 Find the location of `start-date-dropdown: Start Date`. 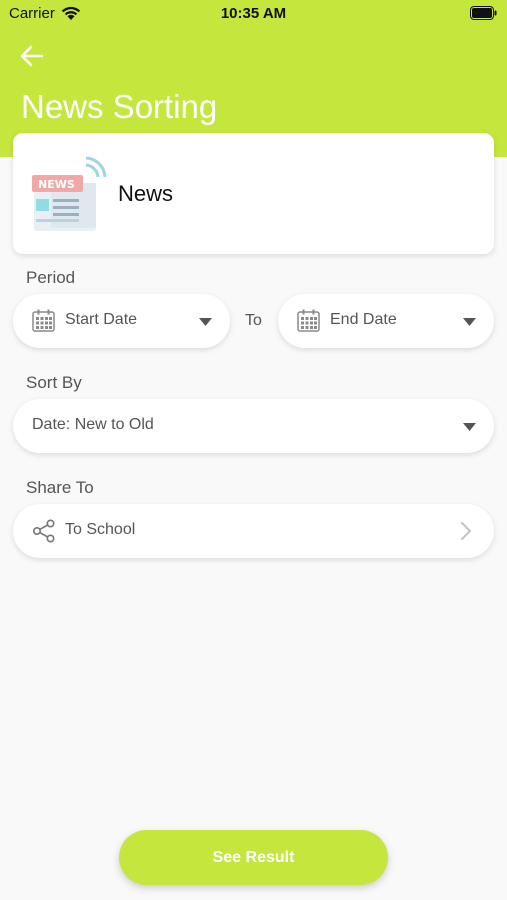

start-date-dropdown: Start Date is located at coordinates (121, 321).